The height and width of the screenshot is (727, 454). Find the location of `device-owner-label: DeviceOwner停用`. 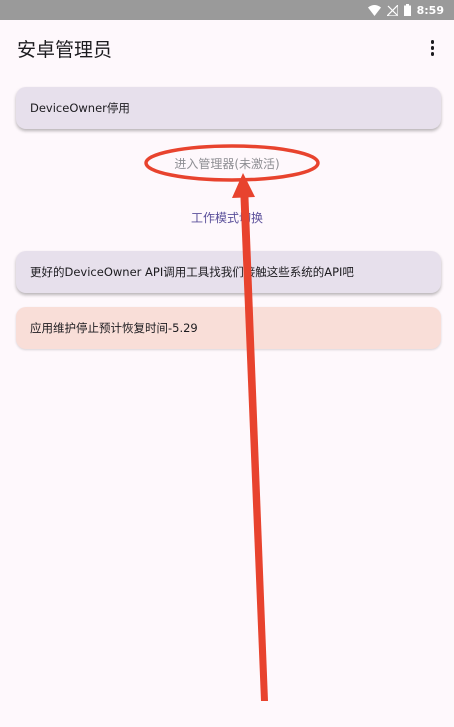

device-owner-label: DeviceOwner停用 is located at coordinates (80, 108).